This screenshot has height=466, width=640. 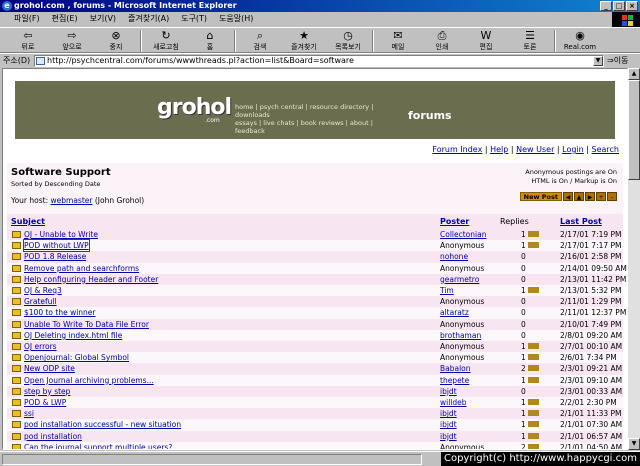 What do you see at coordinates (453, 402) in the screenshot?
I see `thread-poster: willdeb` at bounding box center [453, 402].